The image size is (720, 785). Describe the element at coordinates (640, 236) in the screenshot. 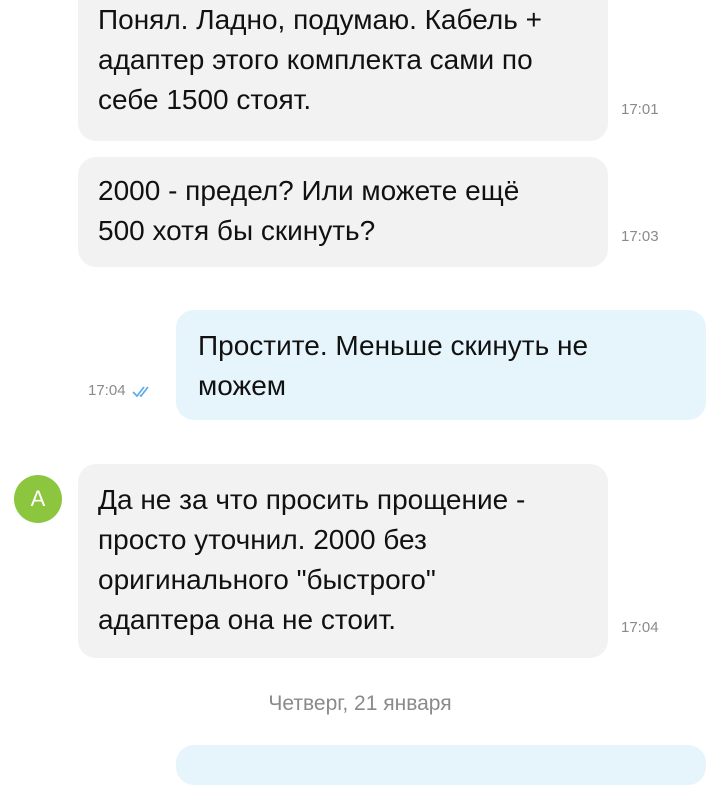

I see `message-time: 17:03` at that location.